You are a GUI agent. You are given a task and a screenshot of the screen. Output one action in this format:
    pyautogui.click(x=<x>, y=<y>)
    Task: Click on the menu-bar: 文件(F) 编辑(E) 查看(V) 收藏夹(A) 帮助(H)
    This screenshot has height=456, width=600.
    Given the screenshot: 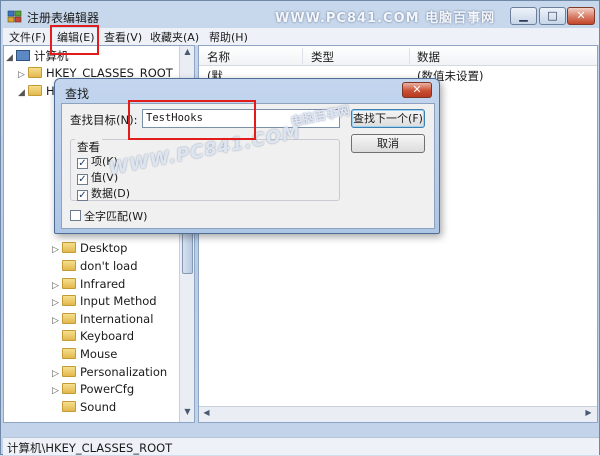 What is the action you would take?
    pyautogui.click(x=301, y=36)
    